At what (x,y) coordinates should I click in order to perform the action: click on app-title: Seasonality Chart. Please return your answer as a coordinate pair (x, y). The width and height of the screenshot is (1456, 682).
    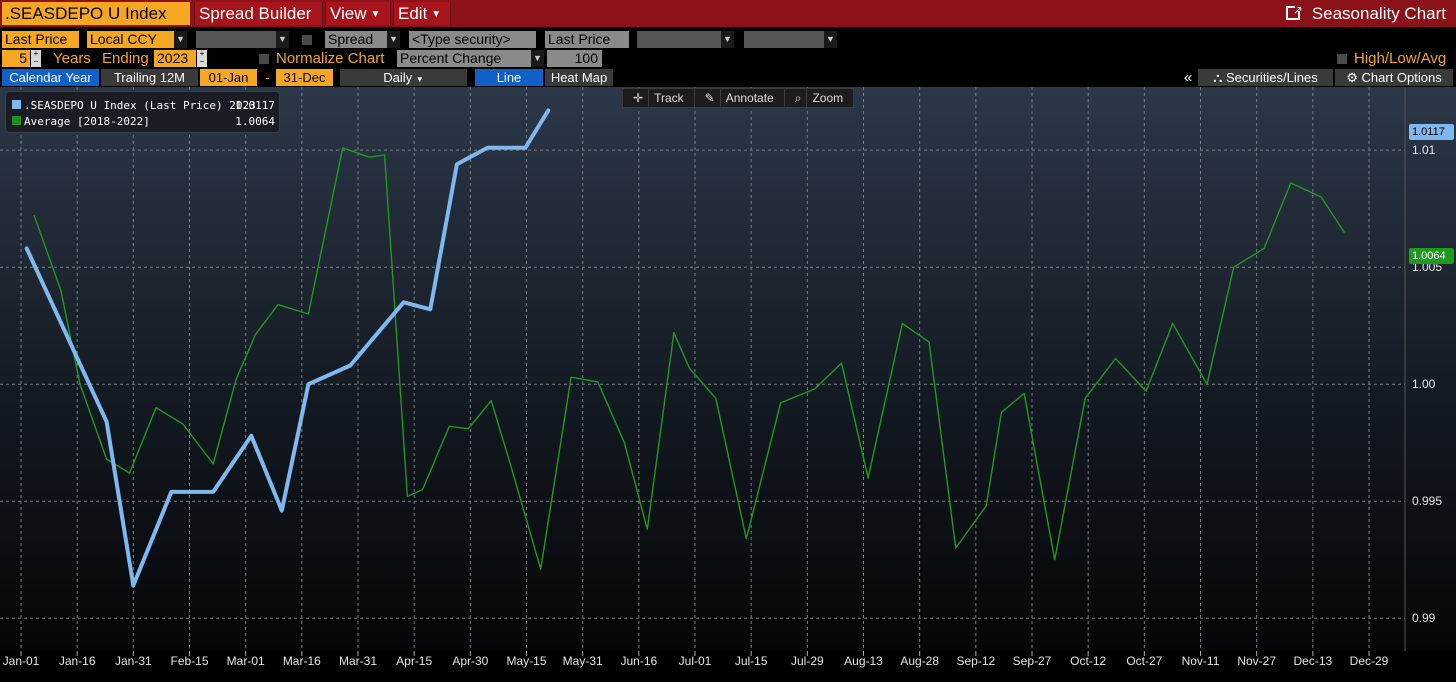
    Looking at the image, I should click on (1365, 12).